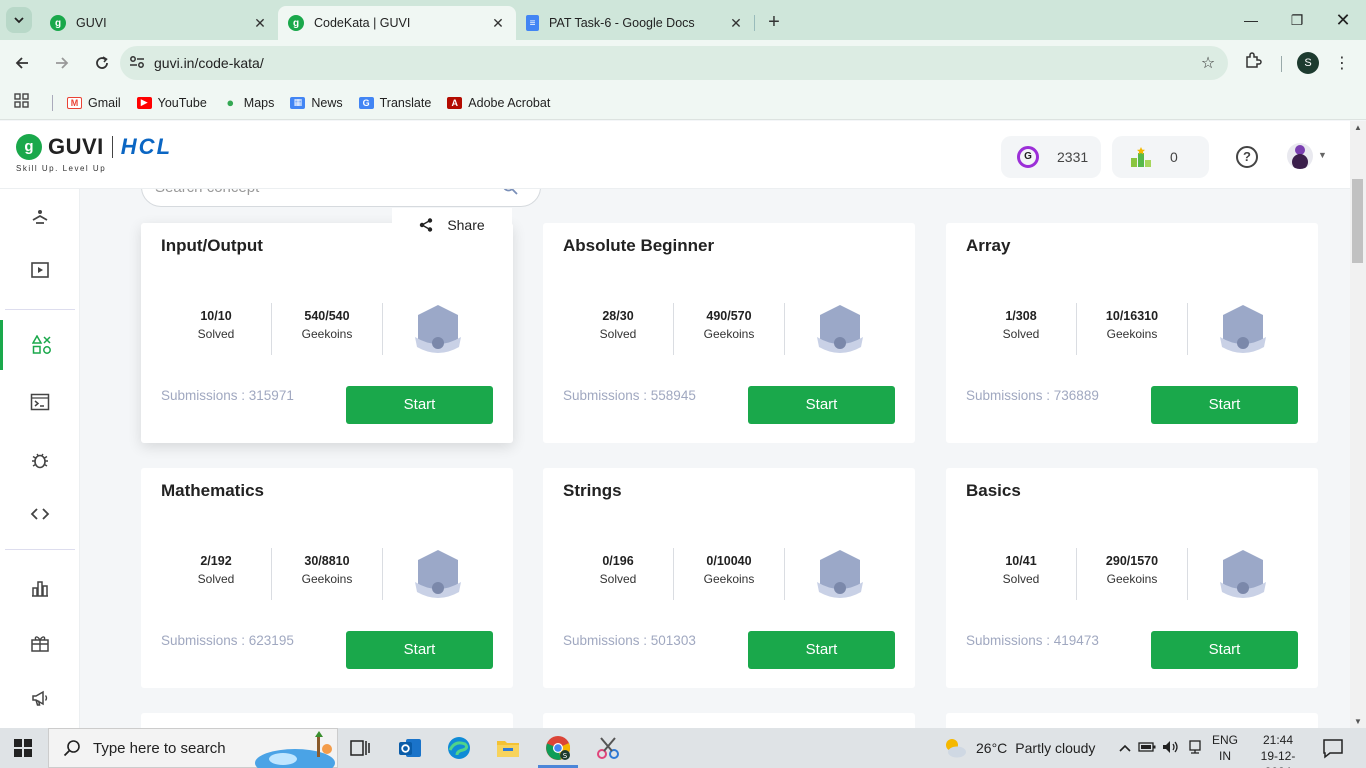 This screenshot has width=1366, height=768. What do you see at coordinates (94, 147) in the screenshot?
I see `guvi-hcl-logo: g GUVI HCL` at bounding box center [94, 147].